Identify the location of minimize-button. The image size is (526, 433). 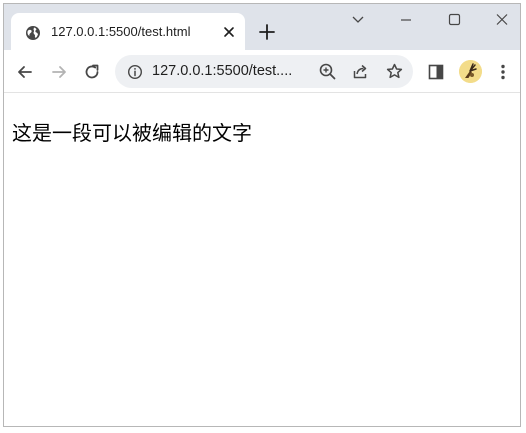
(406, 20).